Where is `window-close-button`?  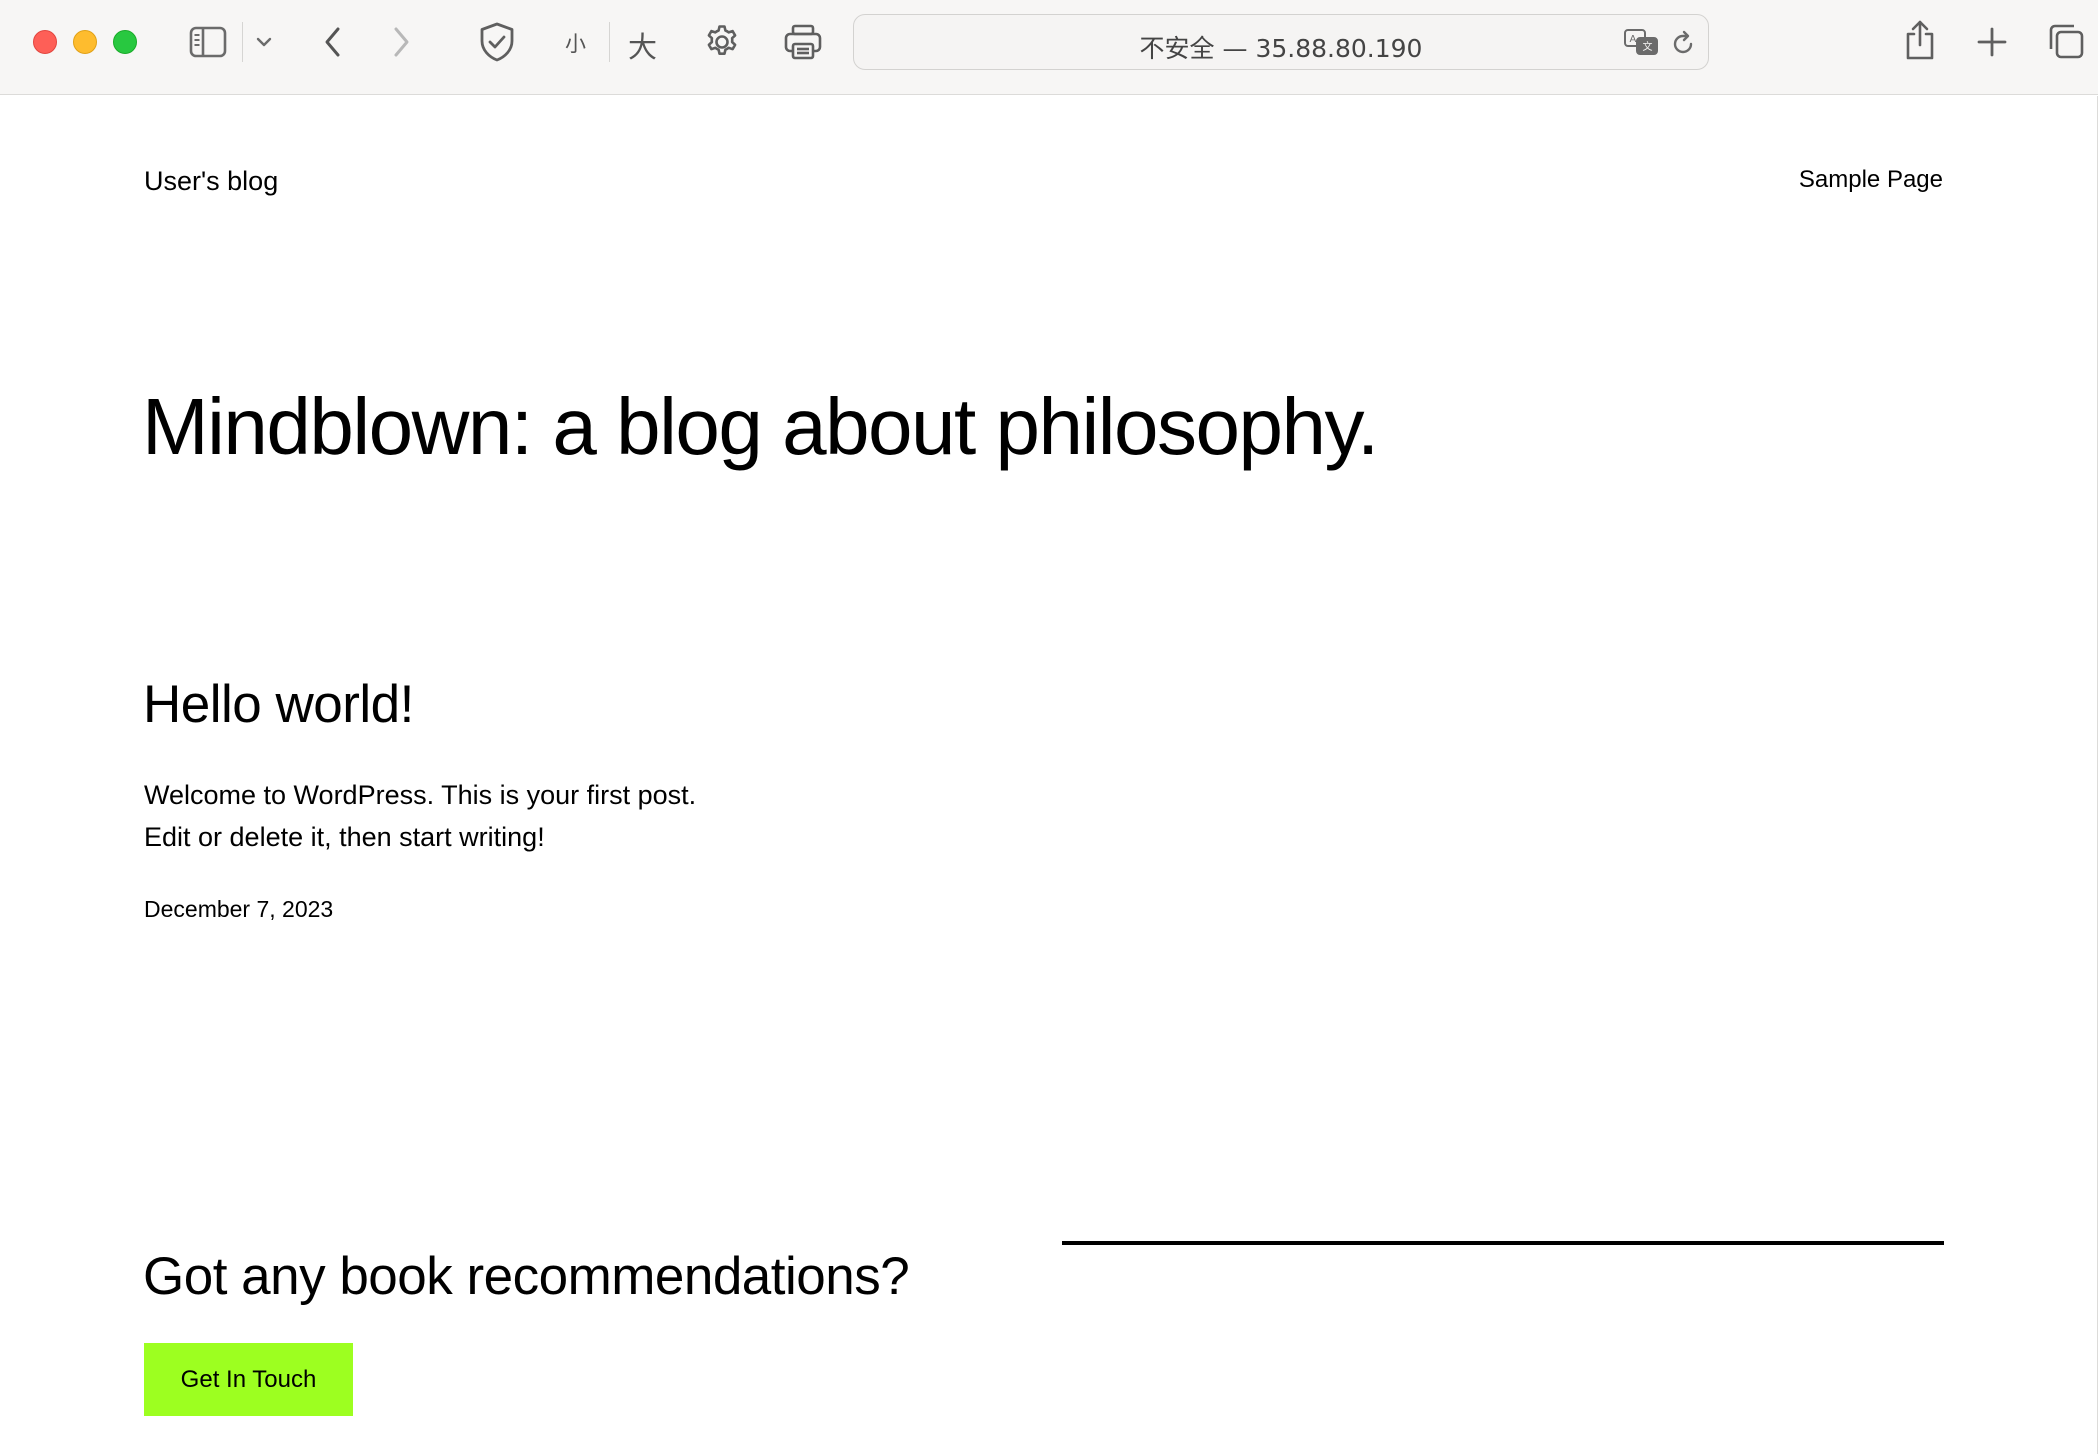 window-close-button is located at coordinates (45, 42).